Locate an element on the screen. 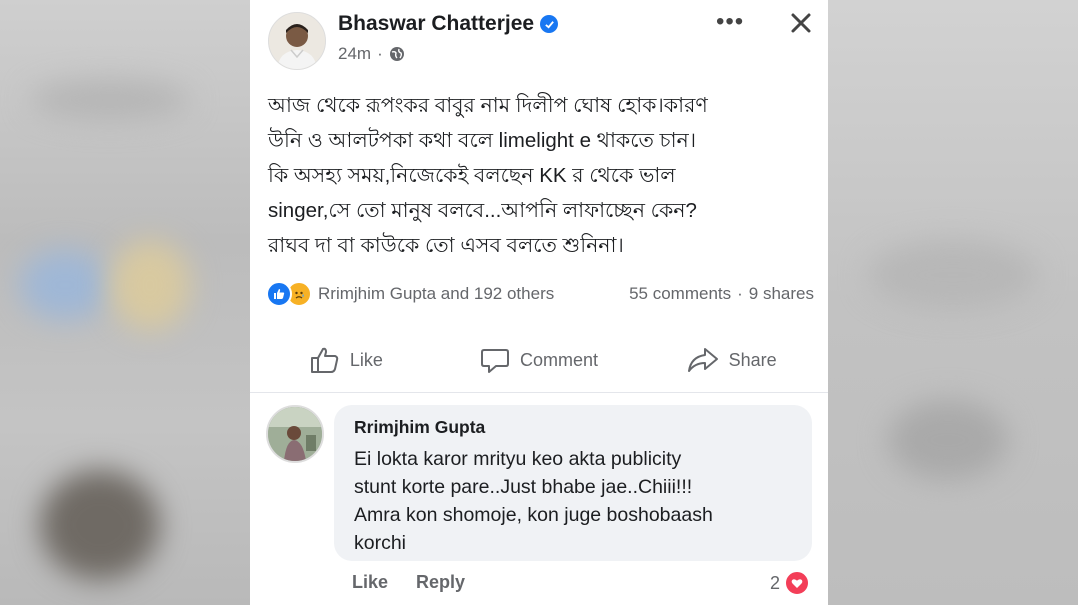 This screenshot has height=605, width=1078. more-horizontal-icon: ••• is located at coordinates (730, 22).